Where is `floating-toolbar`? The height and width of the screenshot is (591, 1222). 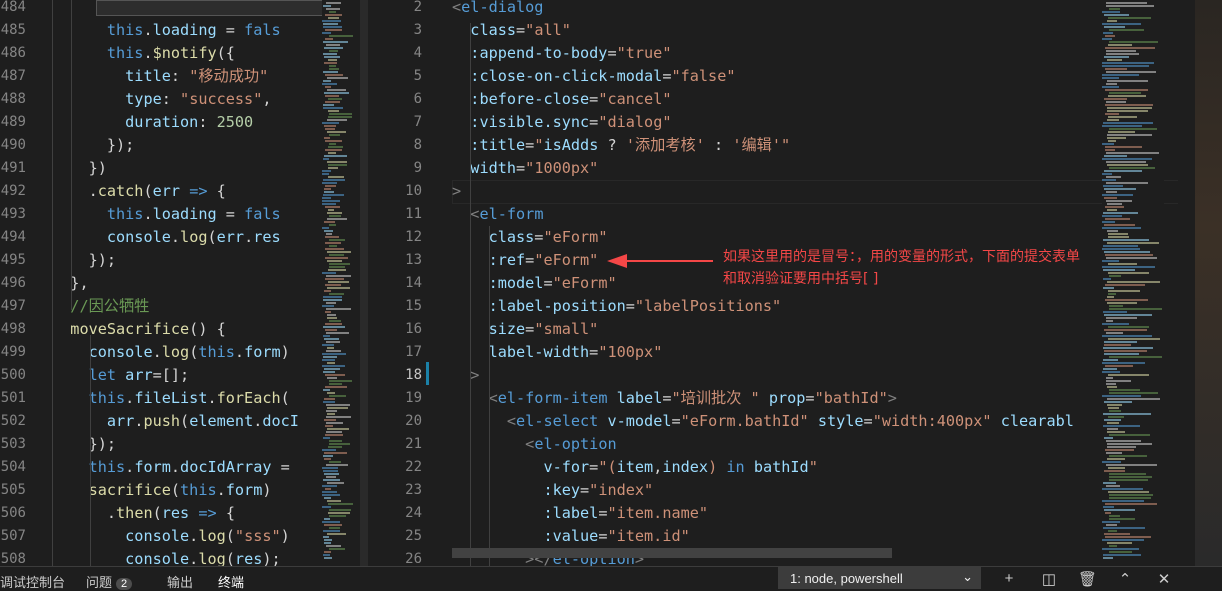 floating-toolbar is located at coordinates (212, 8).